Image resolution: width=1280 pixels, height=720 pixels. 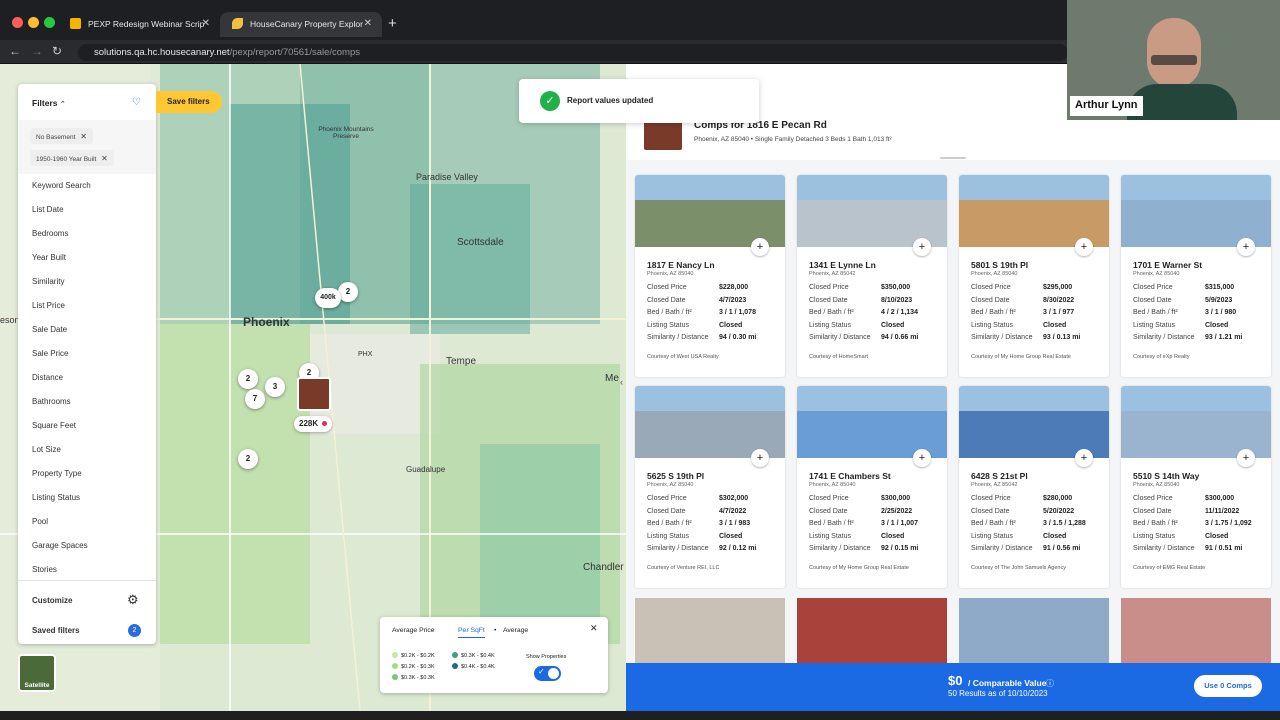 What do you see at coordinates (346, 133) in the screenshot?
I see `map-label-phoenix-mountains: Phoenix Mountains Preserve` at bounding box center [346, 133].